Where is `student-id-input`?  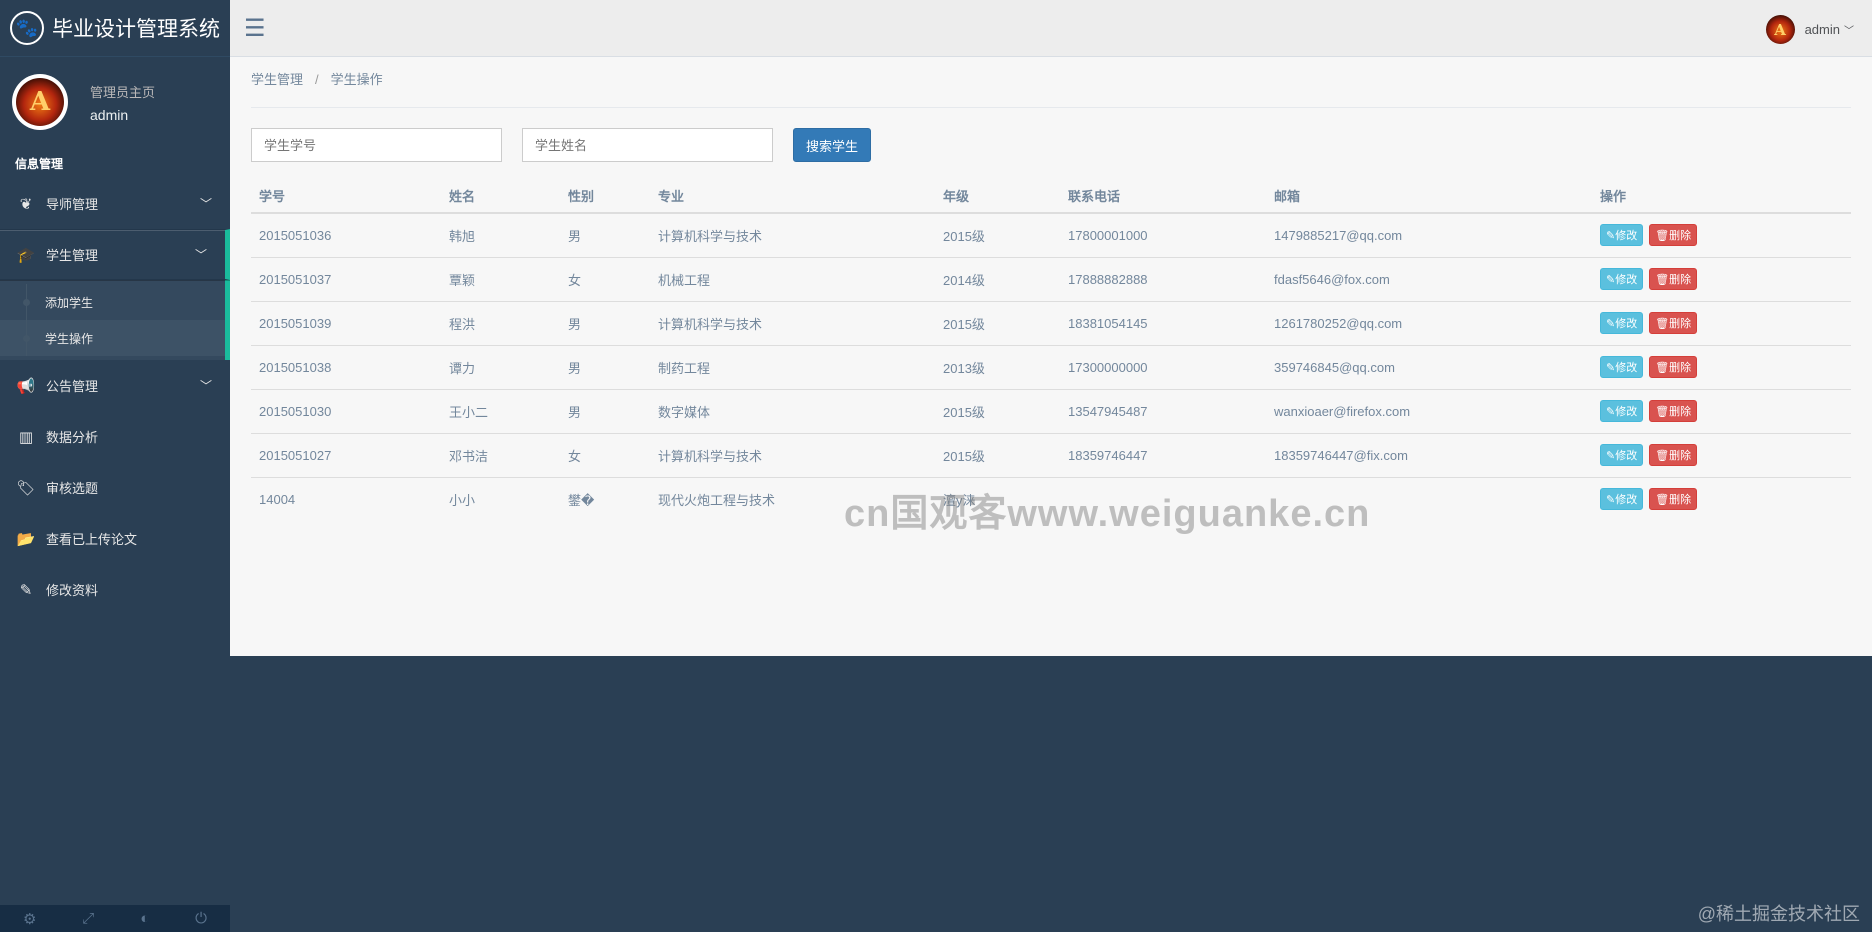
student-id-input is located at coordinates (376, 145).